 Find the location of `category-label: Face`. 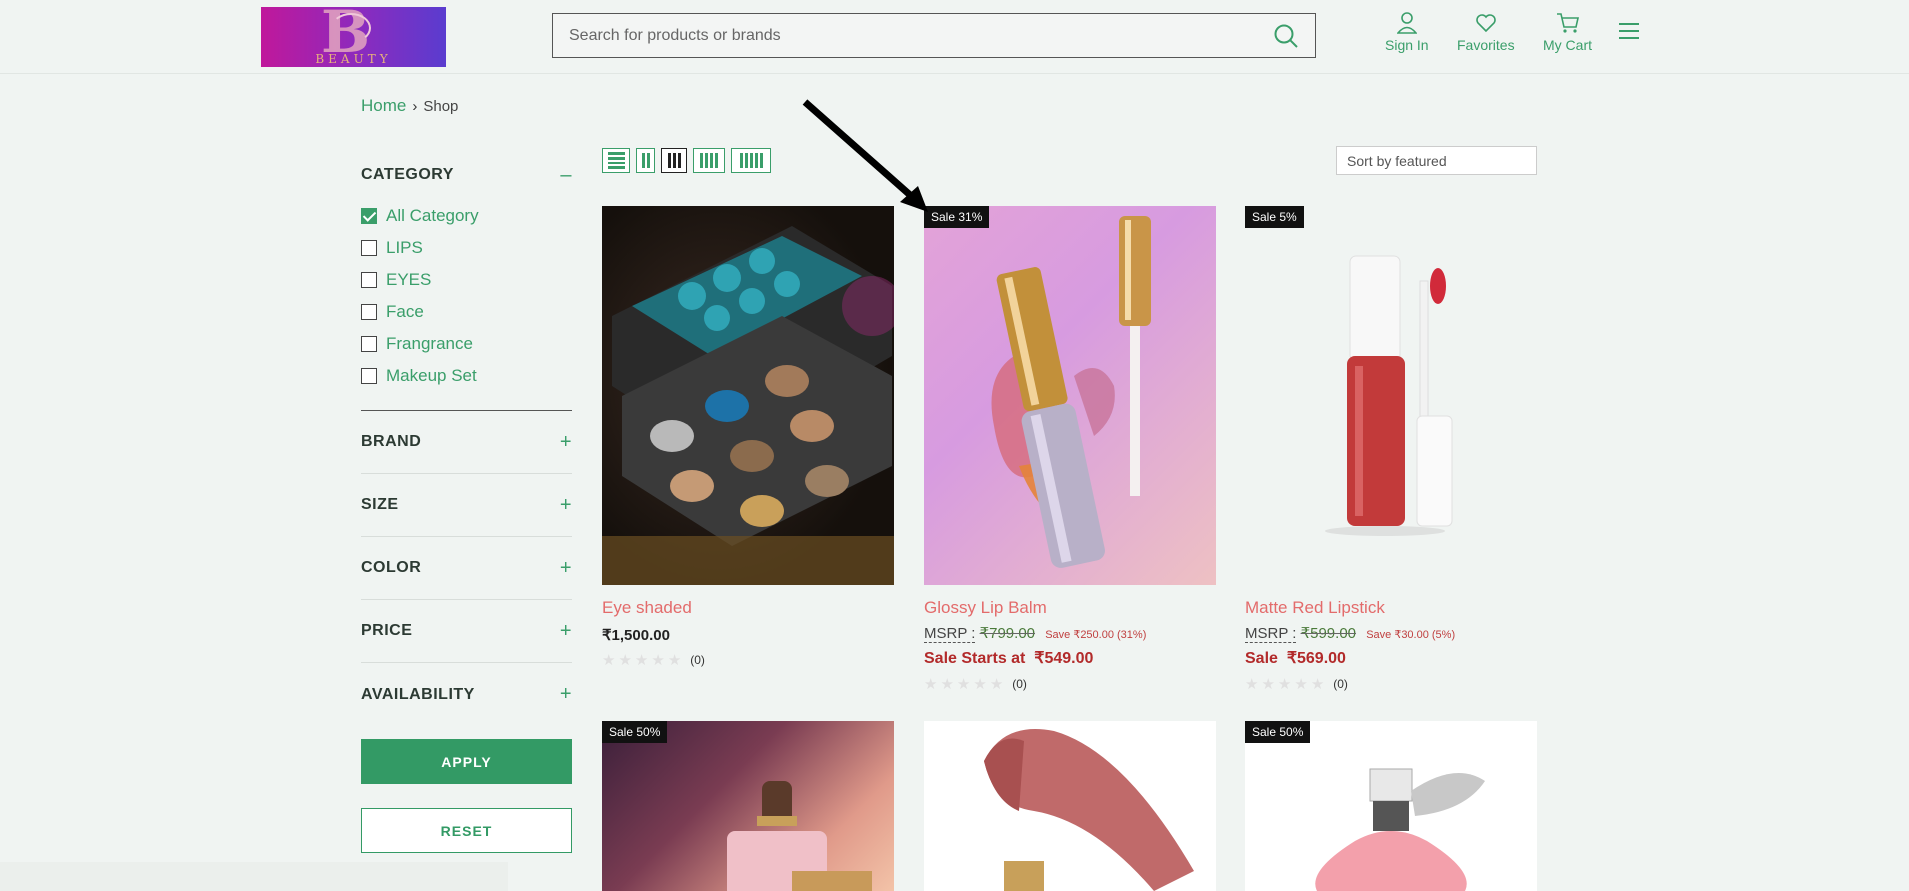

category-label: Face is located at coordinates (405, 311).